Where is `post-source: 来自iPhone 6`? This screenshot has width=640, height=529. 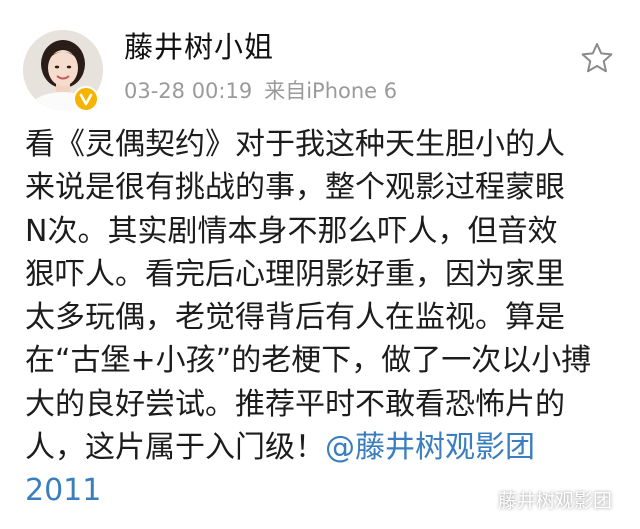 post-source: 来自iPhone 6 is located at coordinates (331, 91).